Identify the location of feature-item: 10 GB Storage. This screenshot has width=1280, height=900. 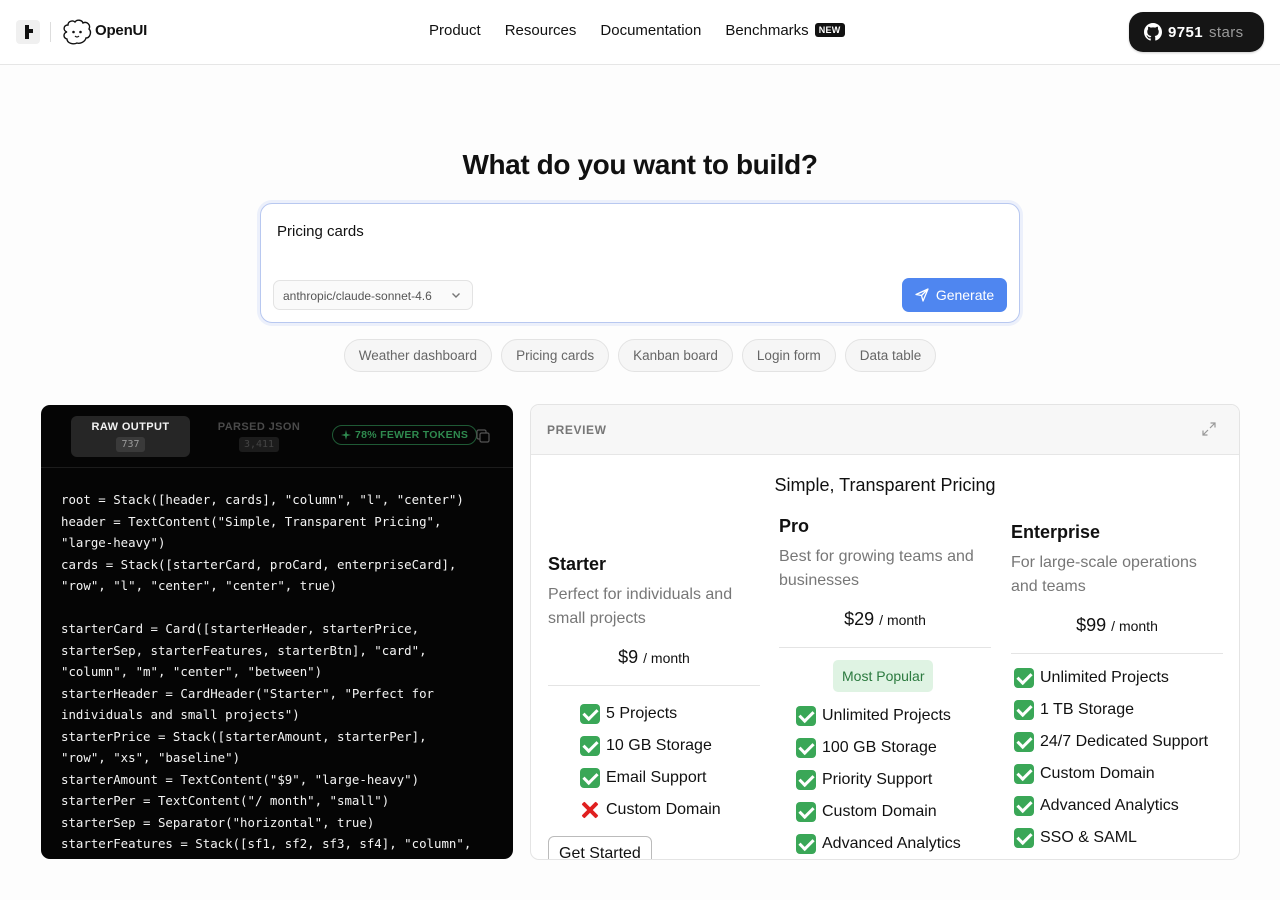
(670, 746).